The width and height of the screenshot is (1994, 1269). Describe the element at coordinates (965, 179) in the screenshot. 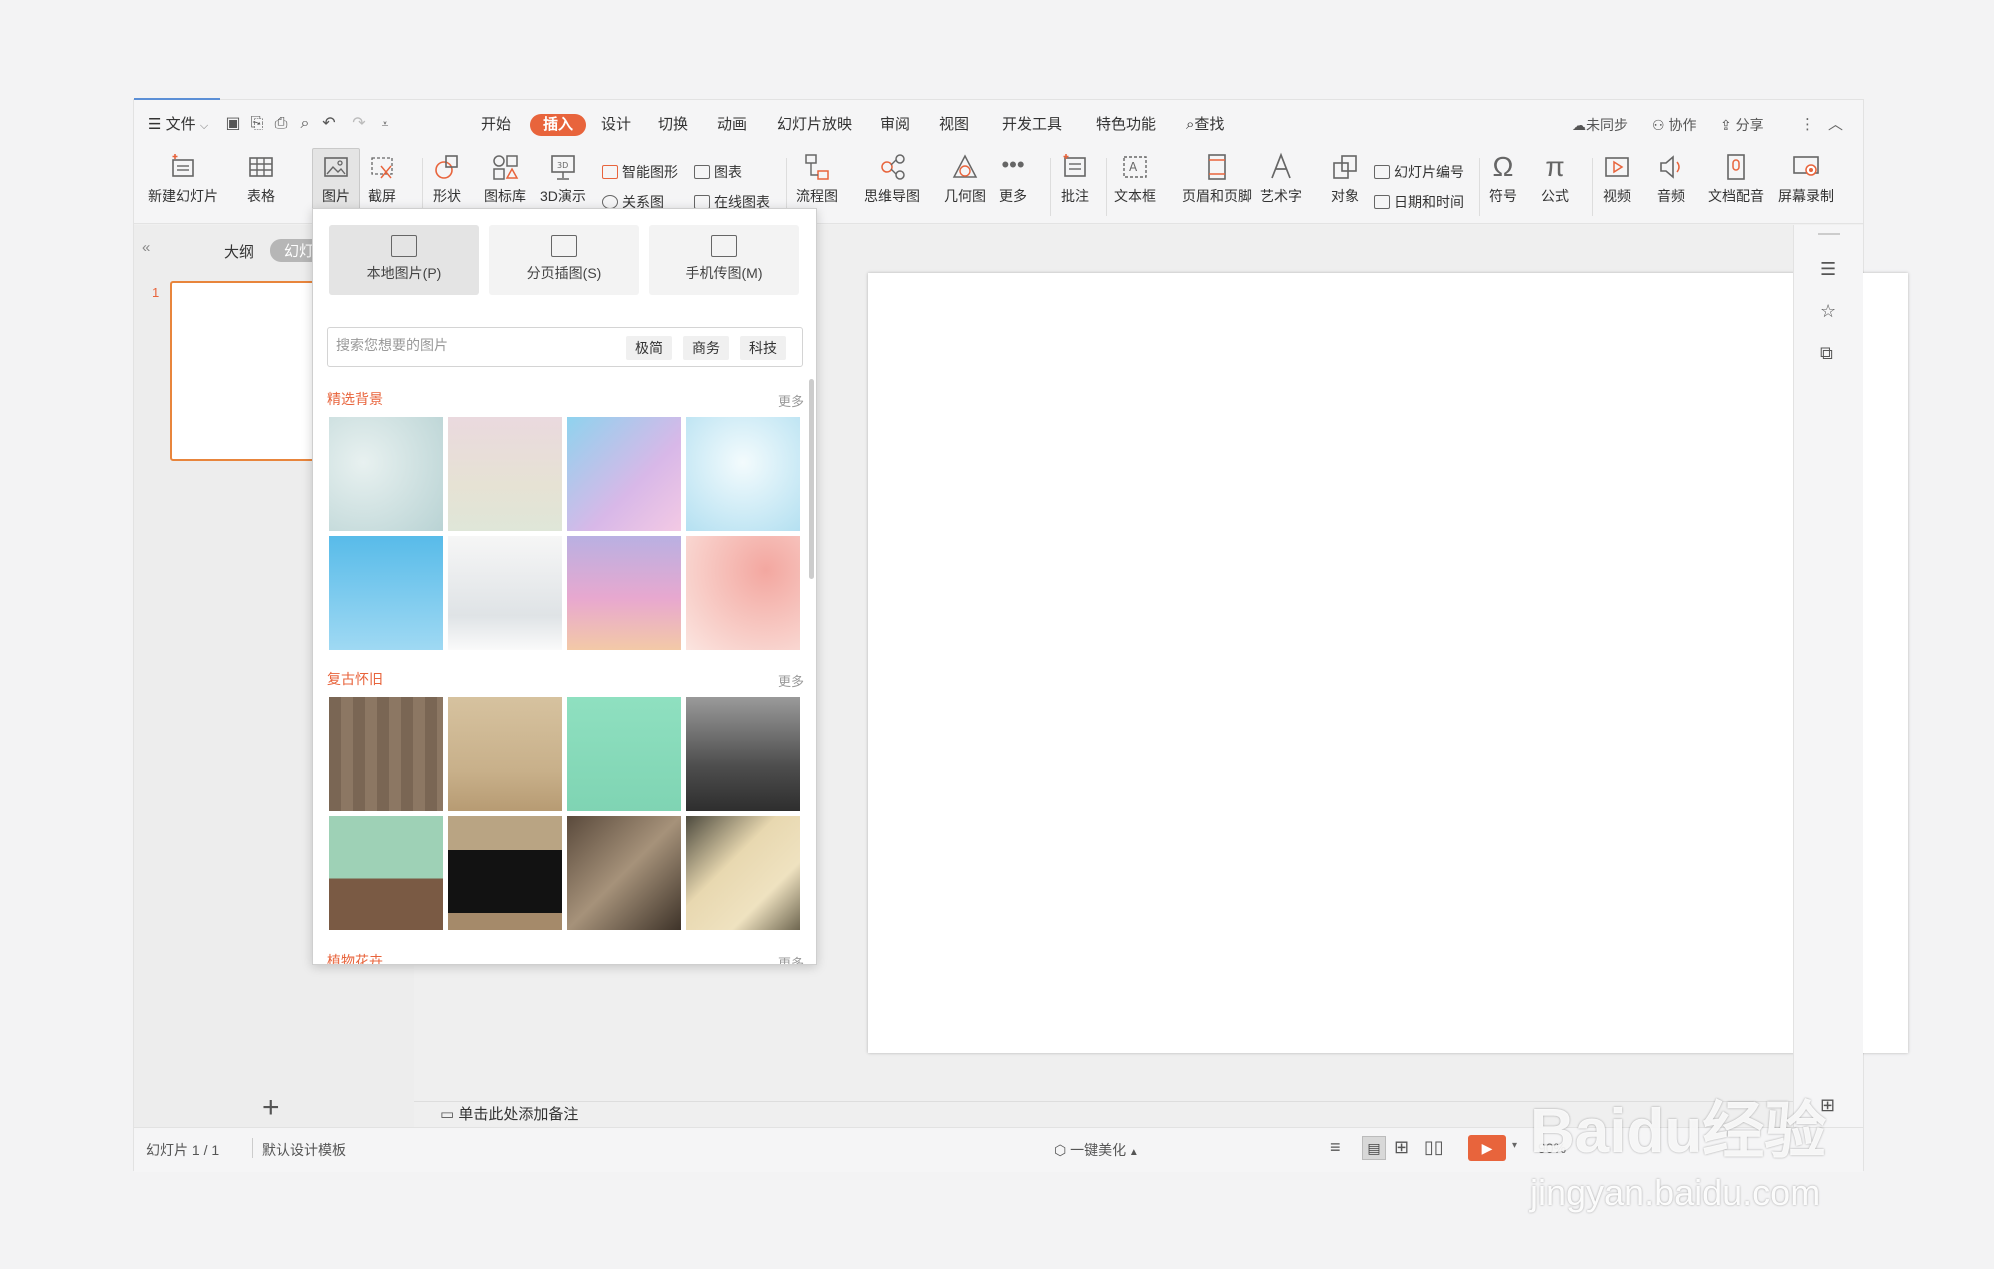

I see `geometry-button: 几何图` at that location.